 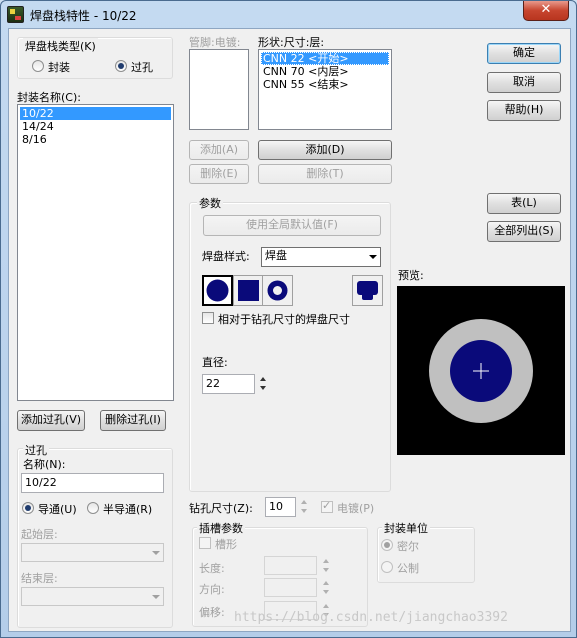 I want to click on slot-direction-input, so click(x=290, y=587).